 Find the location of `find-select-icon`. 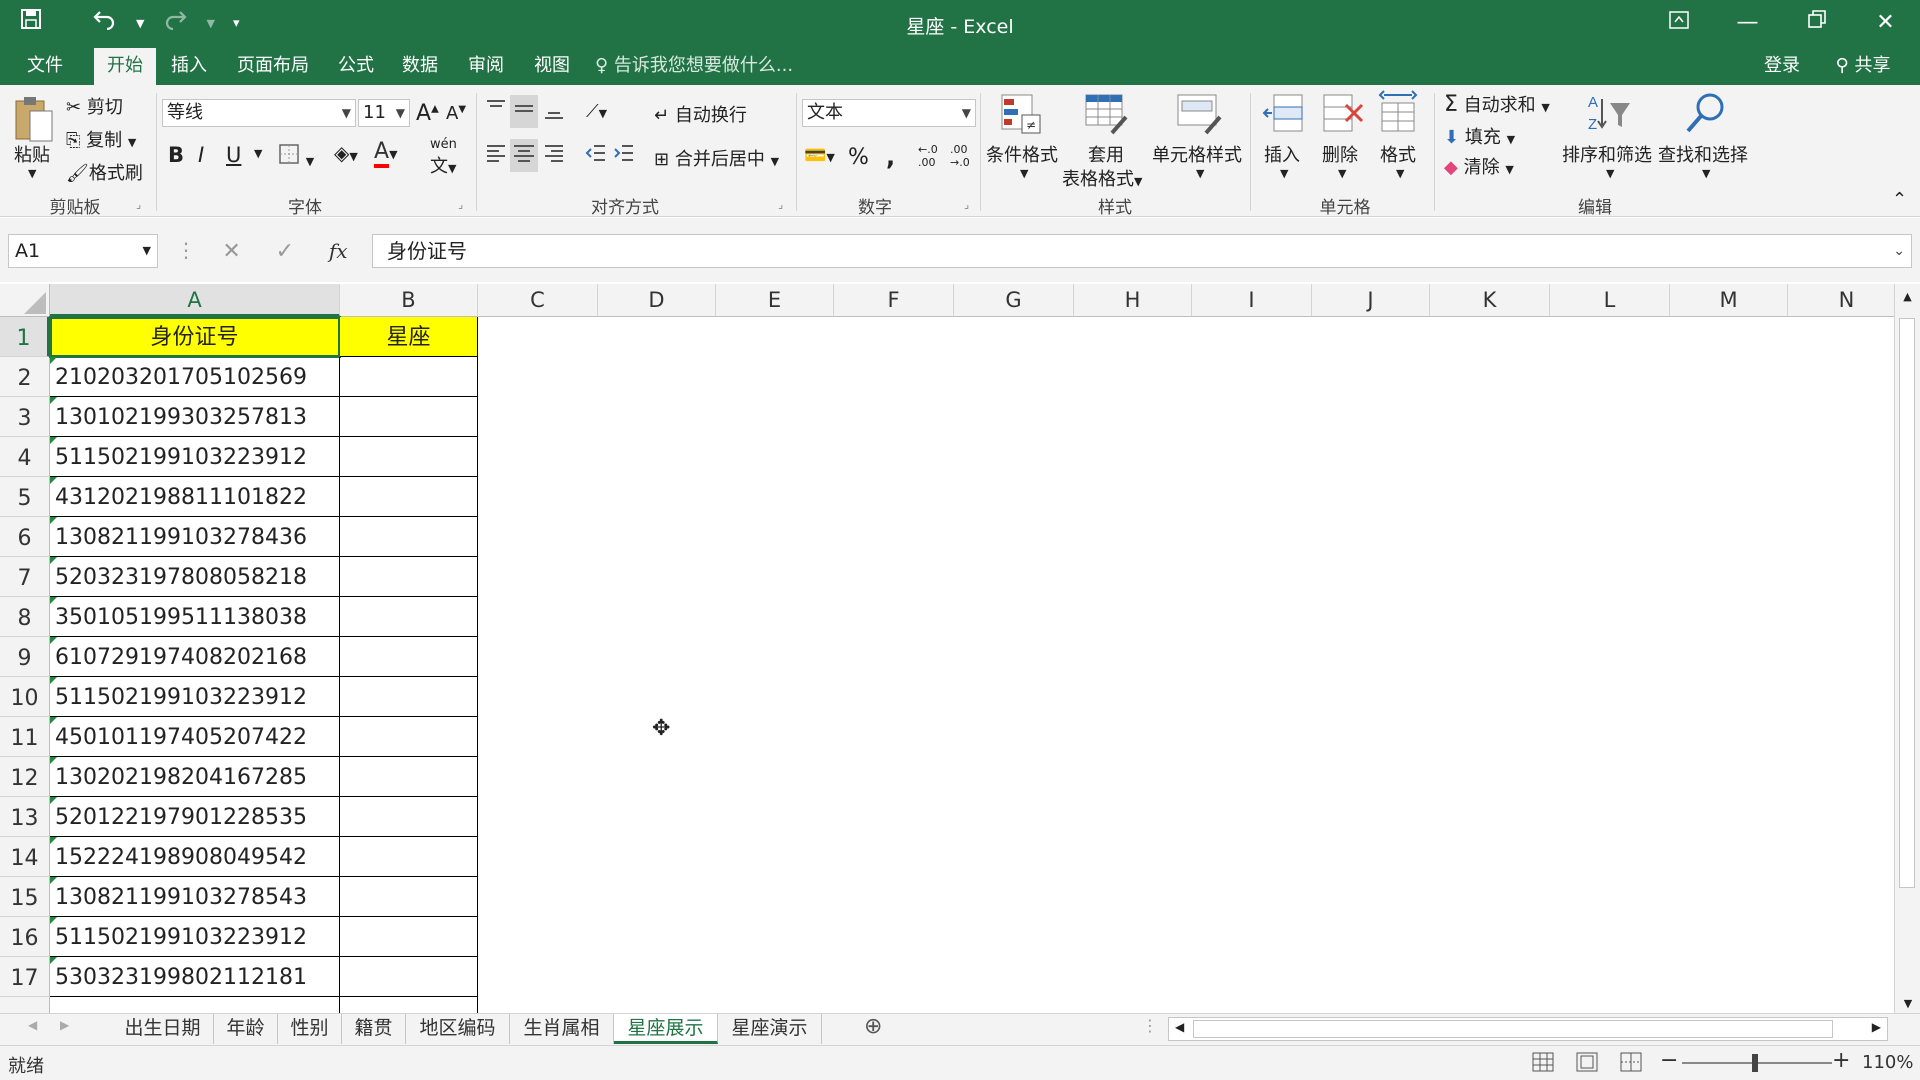

find-select-icon is located at coordinates (1705, 116).